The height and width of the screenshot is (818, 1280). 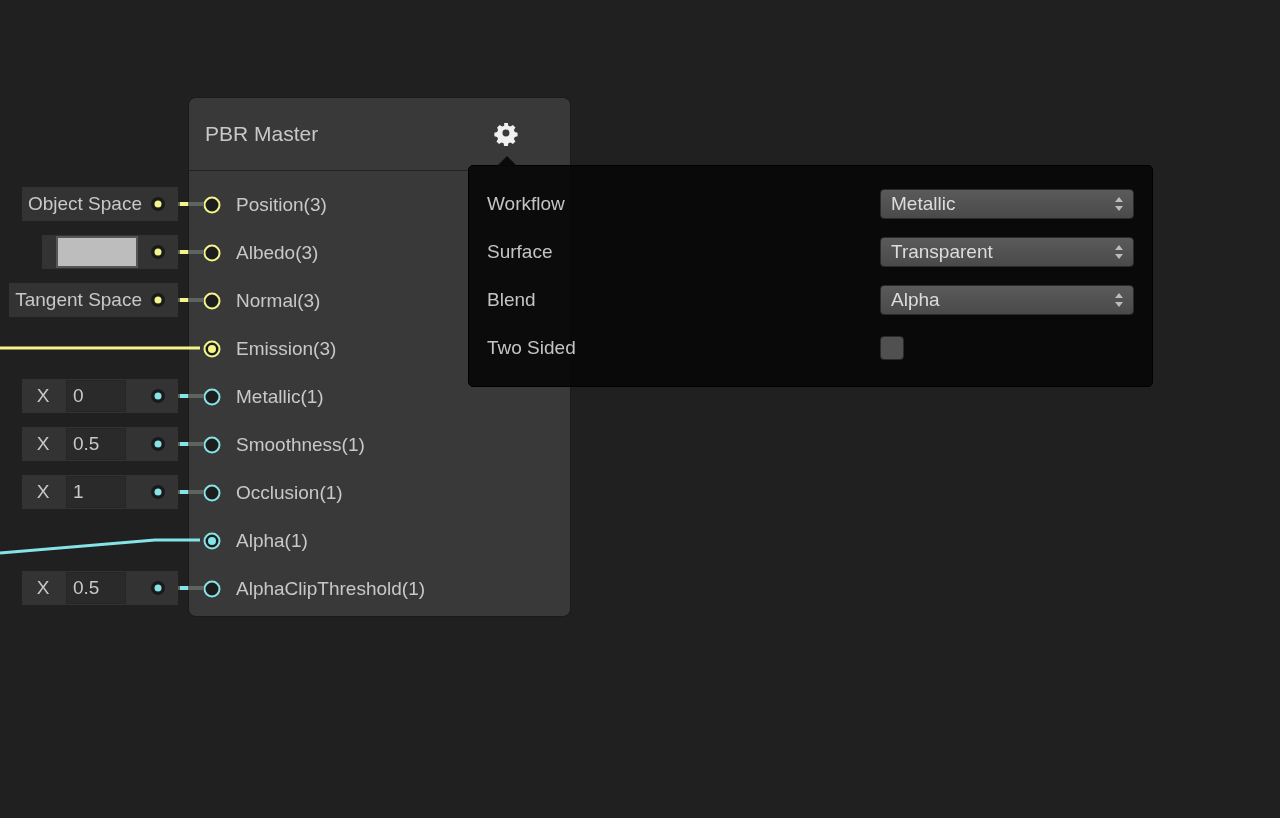 I want to click on dropdown: Metallic, so click(x=1007, y=204).